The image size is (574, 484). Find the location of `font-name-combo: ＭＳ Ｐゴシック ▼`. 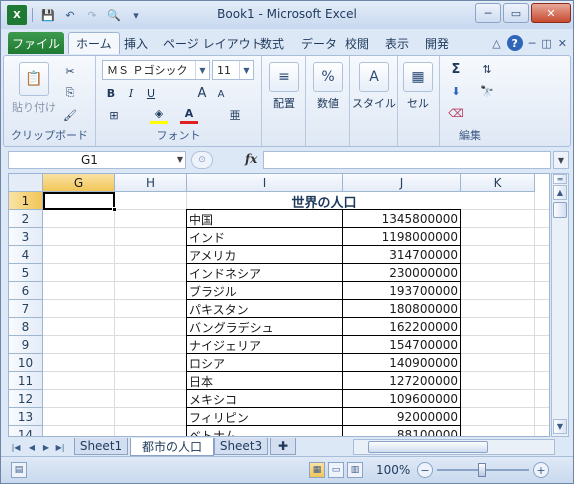

font-name-combo: ＭＳ Ｐゴシック ▼ is located at coordinates (156, 70).